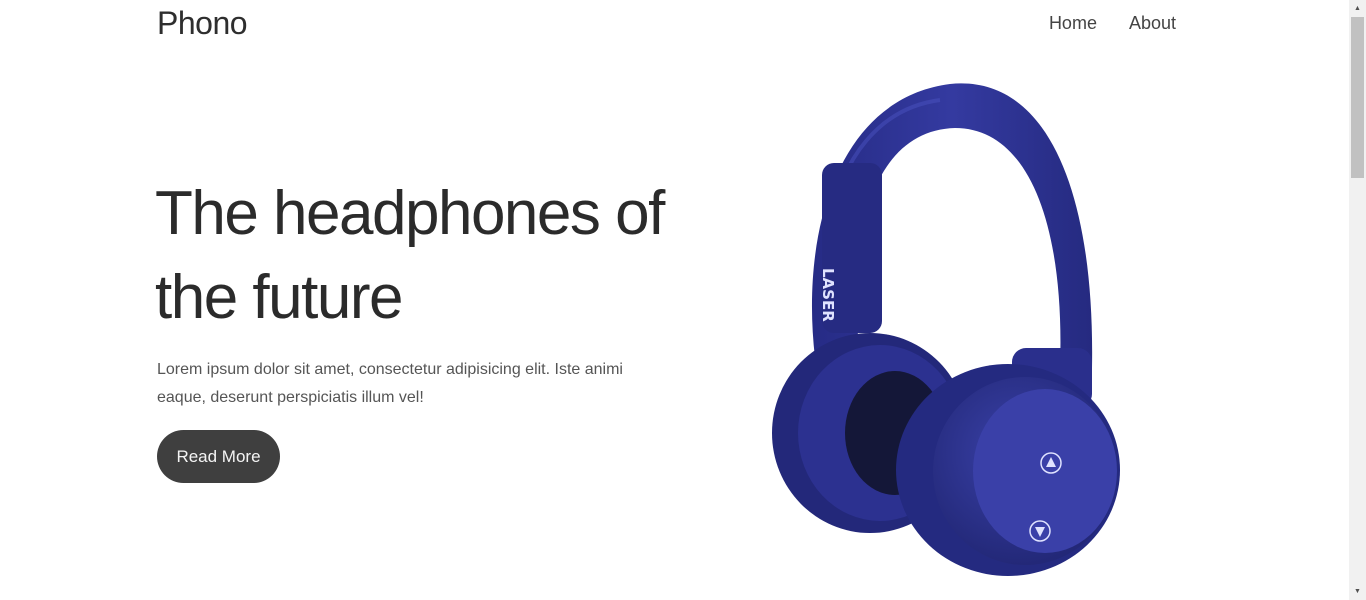 The width and height of the screenshot is (1366, 600). I want to click on scroll-thumb, so click(1357, 97).